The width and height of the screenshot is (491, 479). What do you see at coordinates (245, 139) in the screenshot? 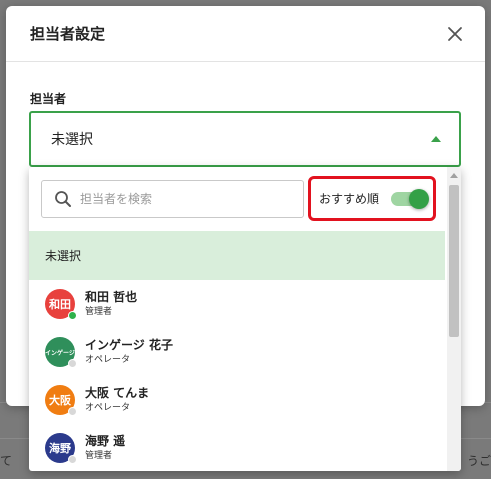
I see `assignee-select: 未選択` at bounding box center [245, 139].